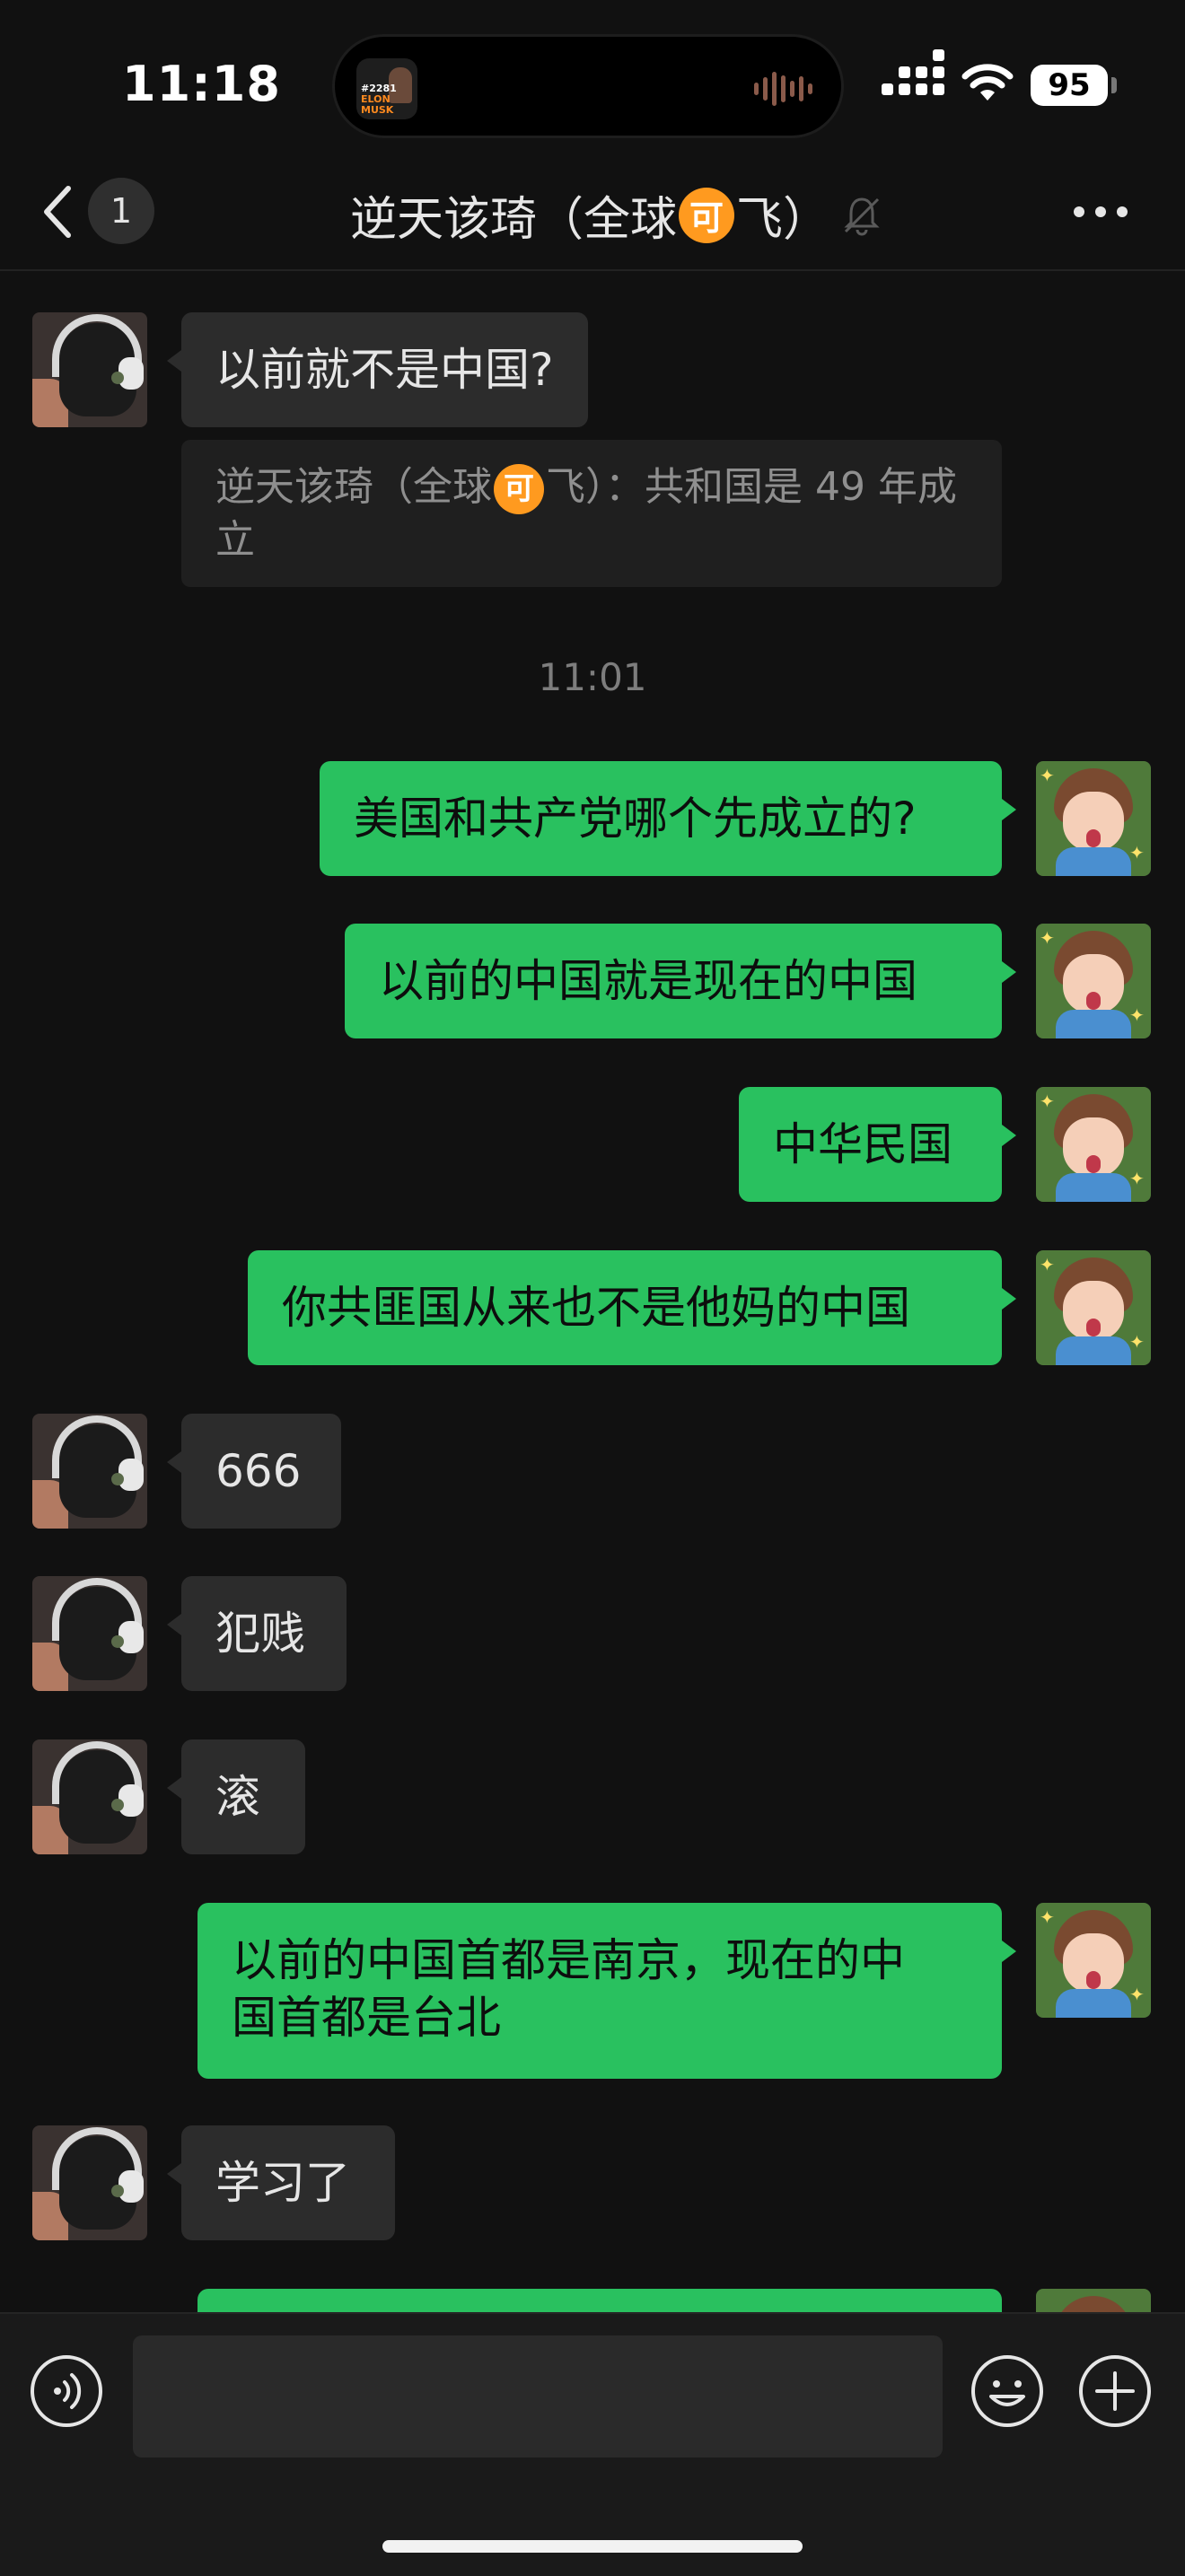 Image resolution: width=1185 pixels, height=2576 pixels. Describe the element at coordinates (1115, 2391) in the screenshot. I see `plus-icon` at that location.